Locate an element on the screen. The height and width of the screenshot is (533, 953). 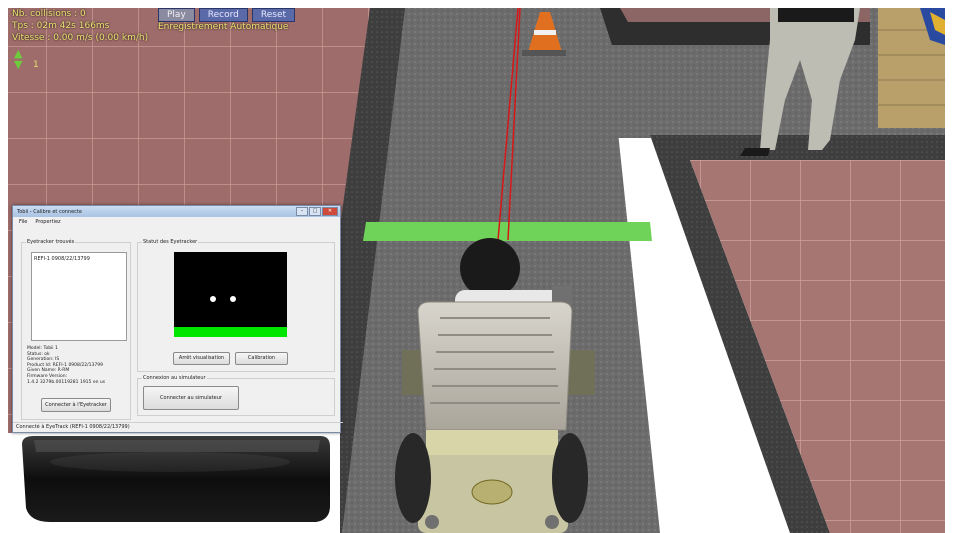
play-button: Play is located at coordinates (176, 15).